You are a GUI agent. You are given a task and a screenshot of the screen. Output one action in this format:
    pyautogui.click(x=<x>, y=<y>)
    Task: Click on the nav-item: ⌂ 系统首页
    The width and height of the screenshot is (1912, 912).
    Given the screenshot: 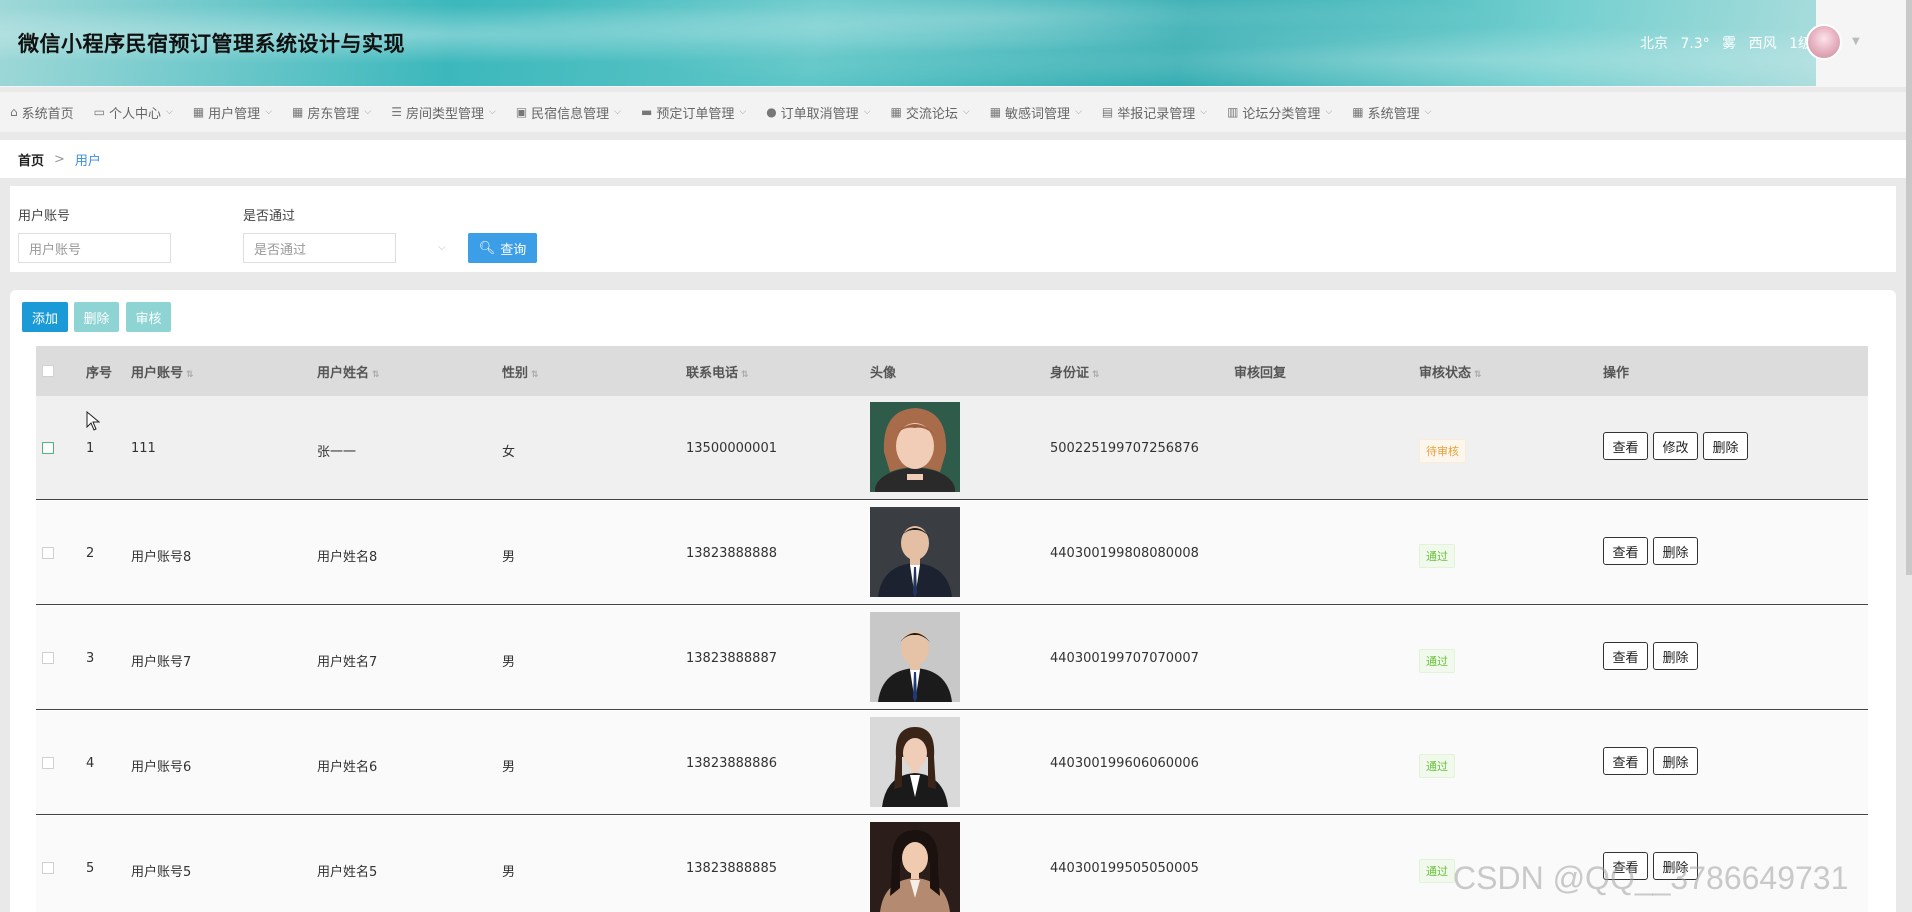 What is the action you would take?
    pyautogui.click(x=42, y=112)
    